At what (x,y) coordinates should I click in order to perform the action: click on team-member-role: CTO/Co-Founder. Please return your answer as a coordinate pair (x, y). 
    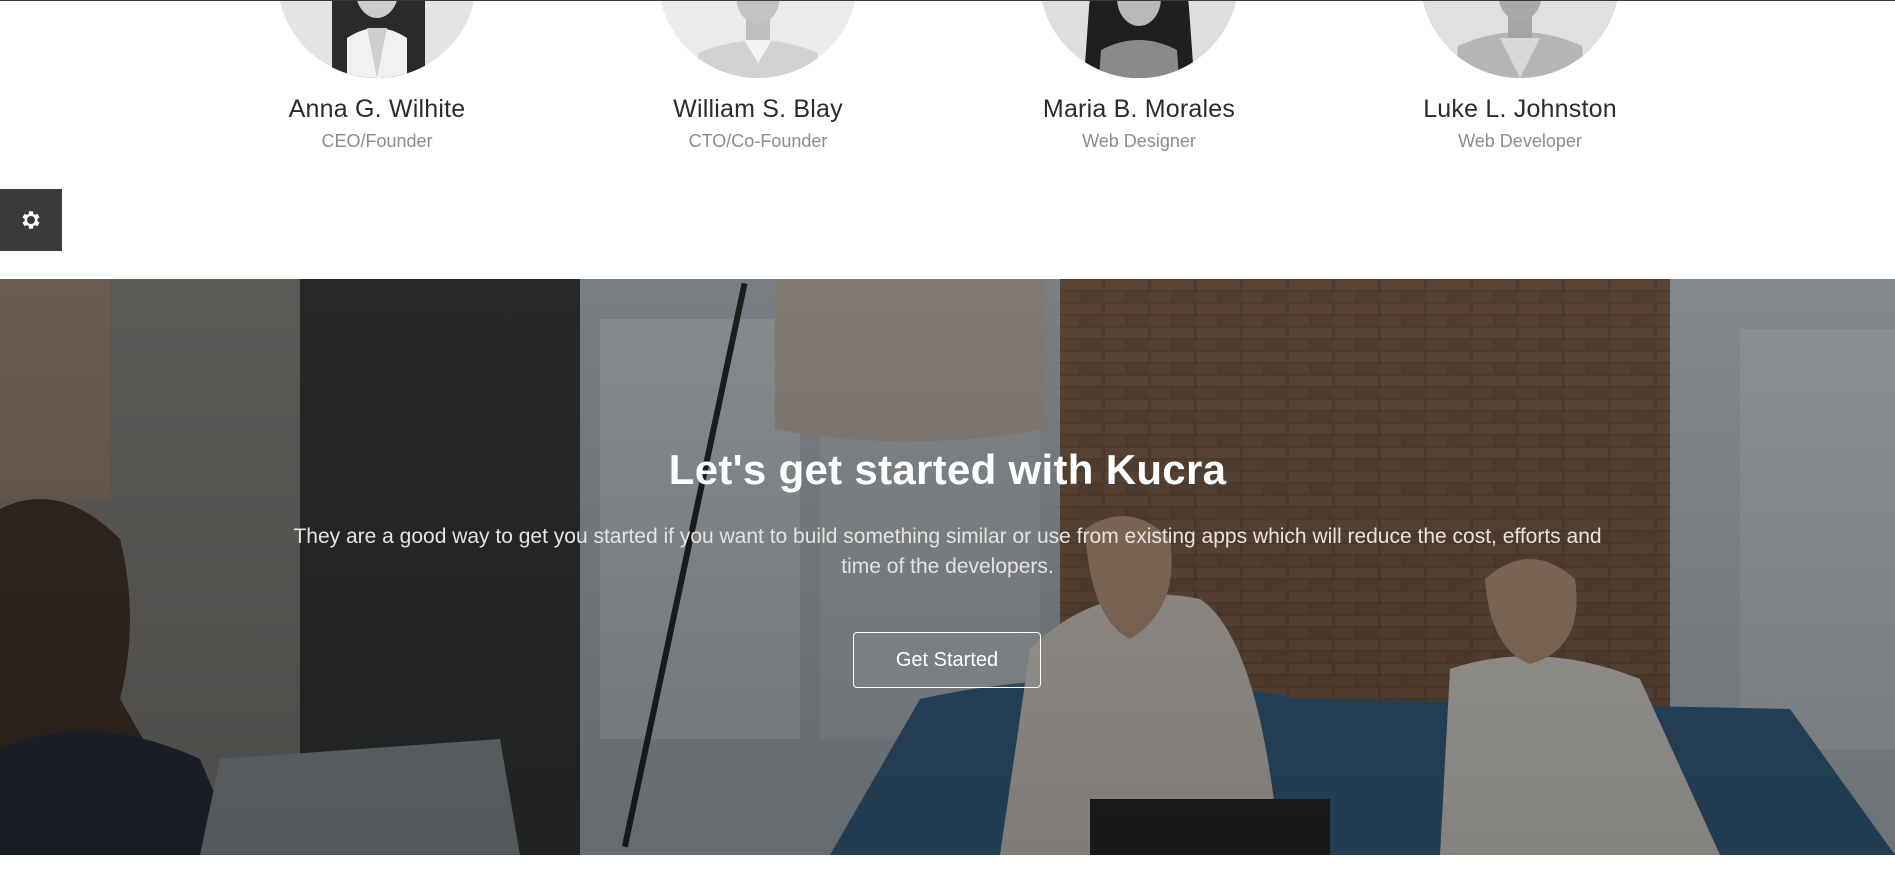
    Looking at the image, I should click on (758, 141).